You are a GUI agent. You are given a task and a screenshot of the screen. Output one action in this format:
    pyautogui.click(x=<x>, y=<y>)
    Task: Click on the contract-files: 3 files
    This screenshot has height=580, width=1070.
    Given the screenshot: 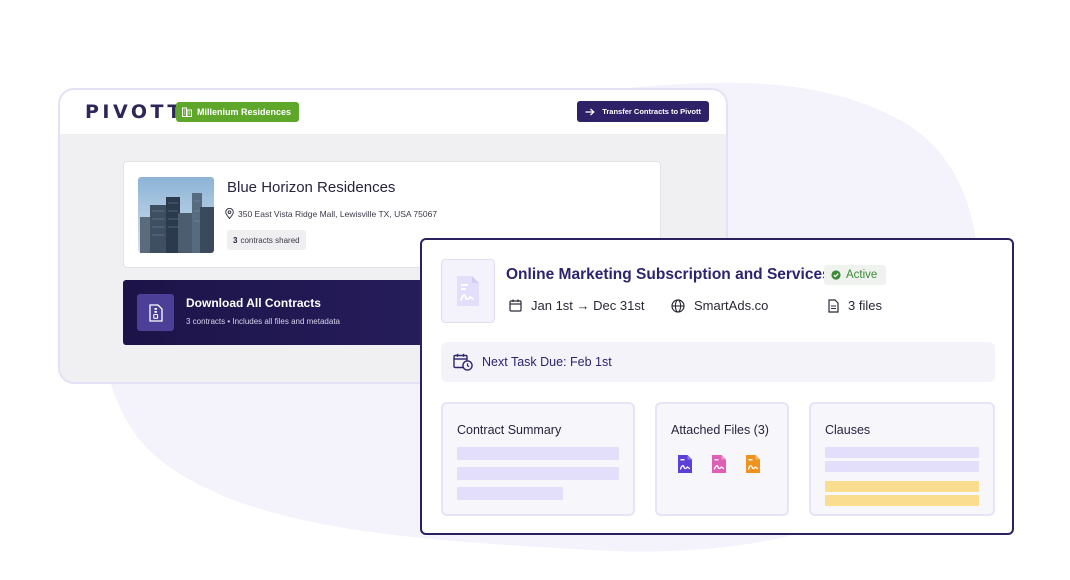 What is the action you would take?
    pyautogui.click(x=855, y=305)
    